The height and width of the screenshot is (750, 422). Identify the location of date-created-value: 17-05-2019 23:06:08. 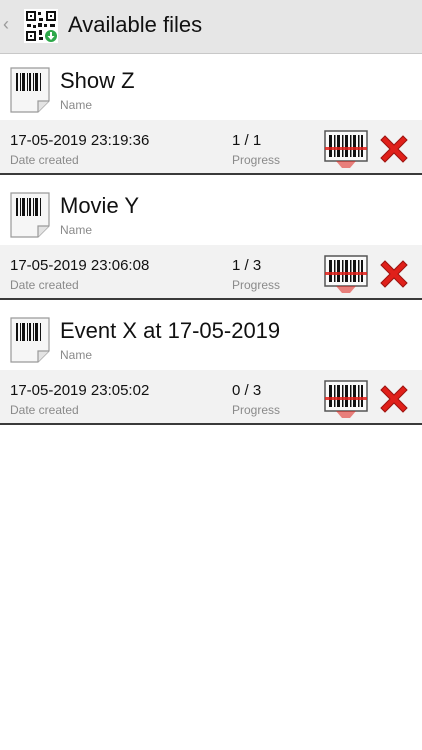
(80, 265).